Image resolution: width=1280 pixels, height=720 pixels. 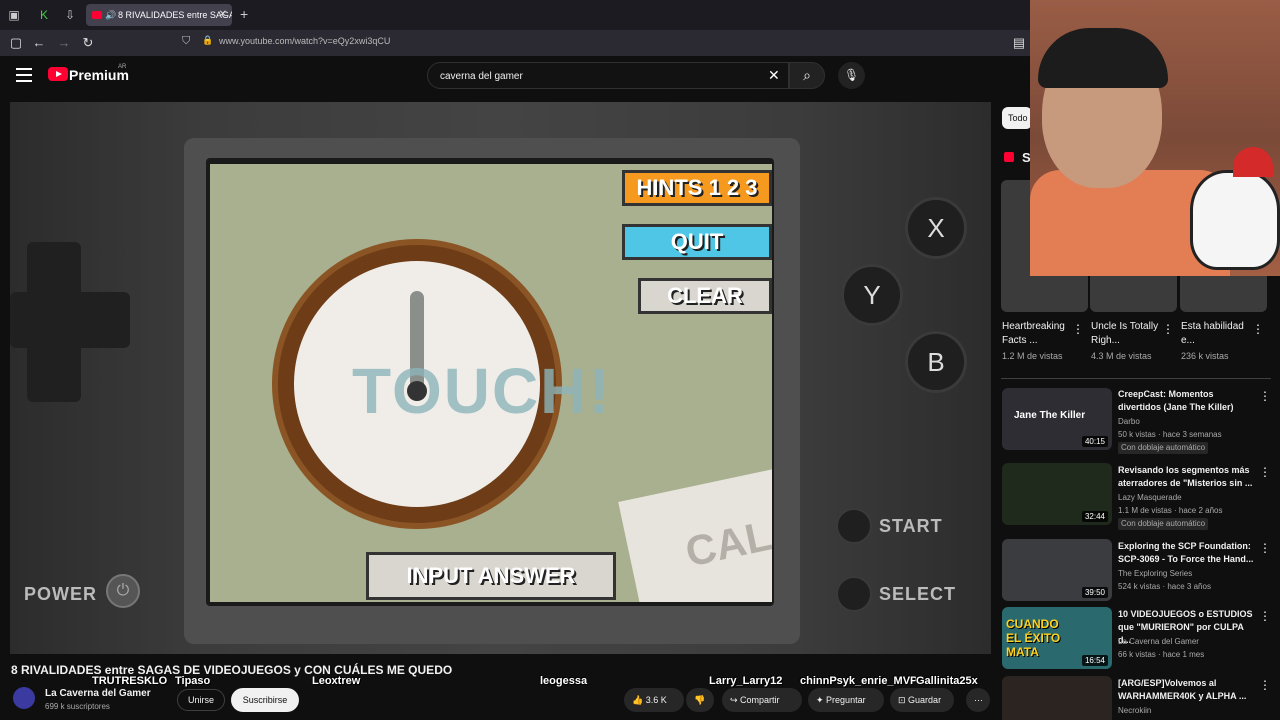 I want to click on memo-paper: CAL, so click(x=695, y=535).